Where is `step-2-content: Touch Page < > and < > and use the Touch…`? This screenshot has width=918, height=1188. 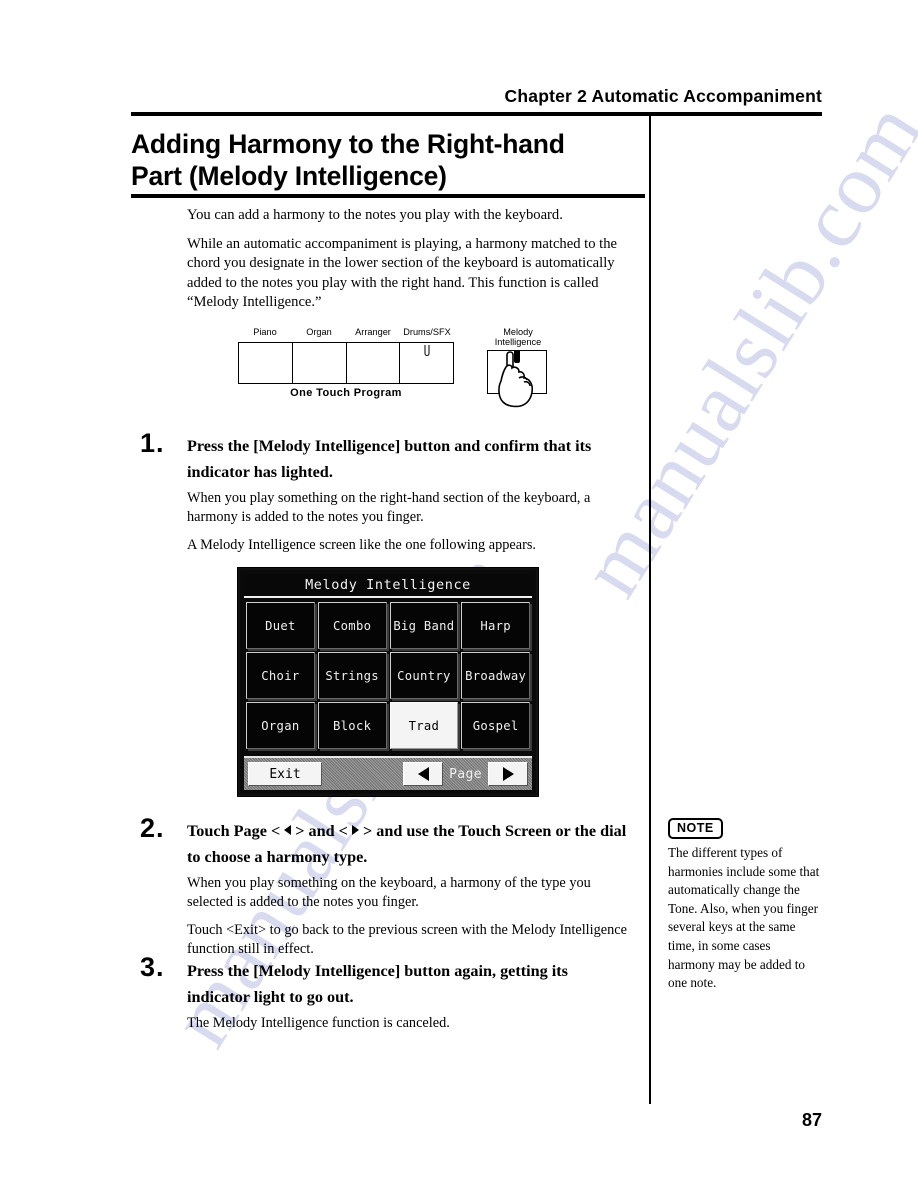 step-2-content: Touch Page < > and < > and use the Touch… is located at coordinates (408, 893).